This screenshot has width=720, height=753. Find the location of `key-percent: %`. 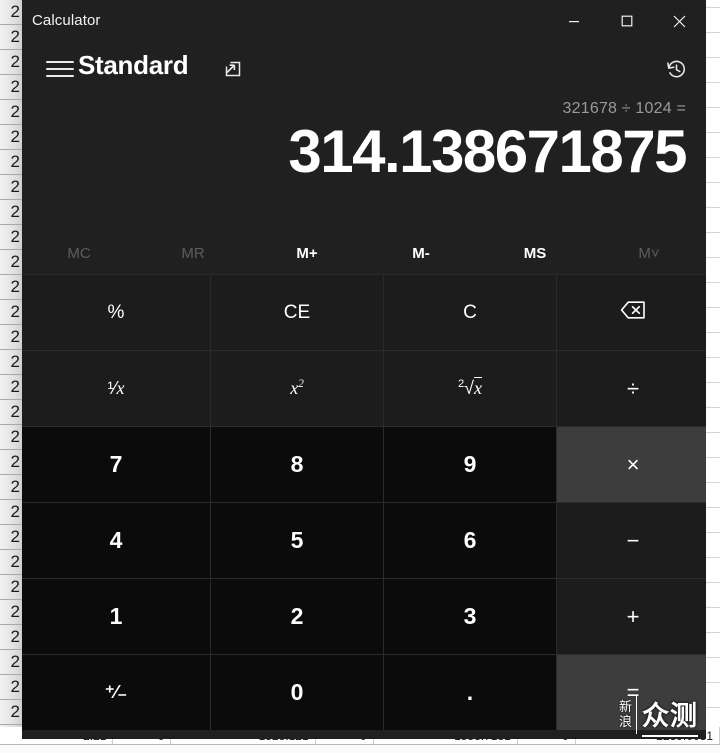

key-percent: % is located at coordinates (116, 312).